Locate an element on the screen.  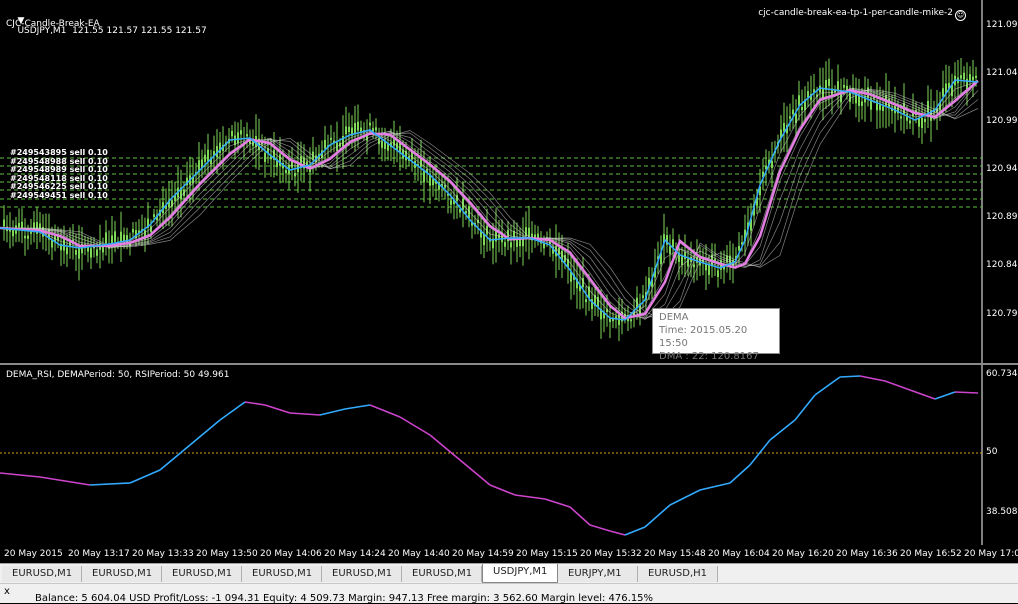
time-label: 20 May 2015 is located at coordinates (33, 554).